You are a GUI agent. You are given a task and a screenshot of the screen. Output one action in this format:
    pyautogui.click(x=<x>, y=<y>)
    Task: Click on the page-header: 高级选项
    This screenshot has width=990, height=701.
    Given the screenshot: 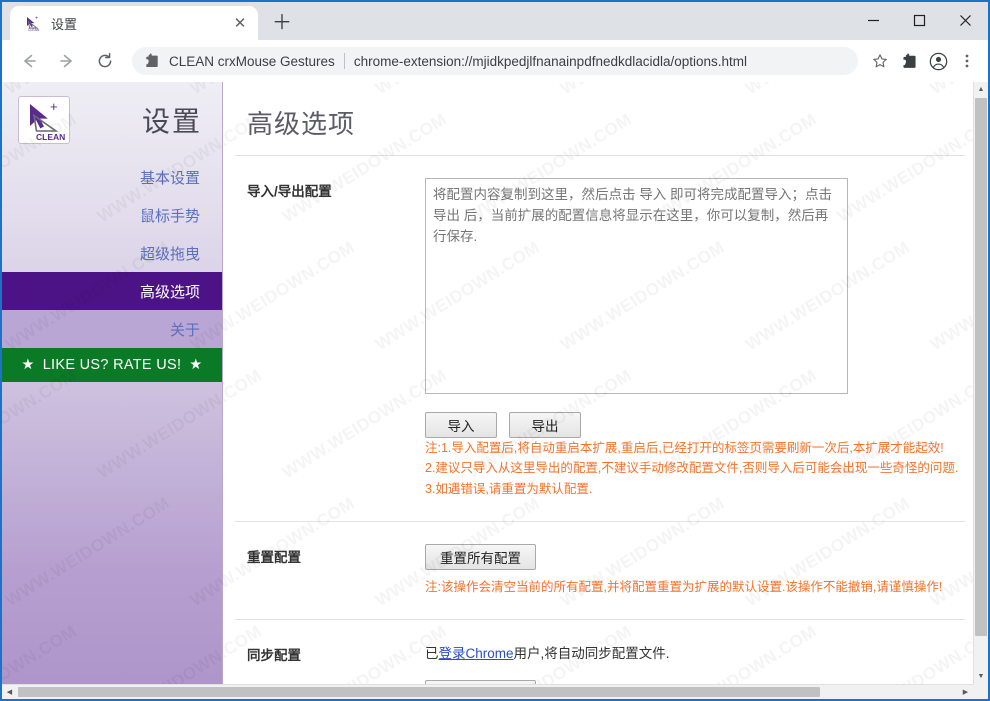 What is the action you would take?
    pyautogui.click(x=600, y=119)
    